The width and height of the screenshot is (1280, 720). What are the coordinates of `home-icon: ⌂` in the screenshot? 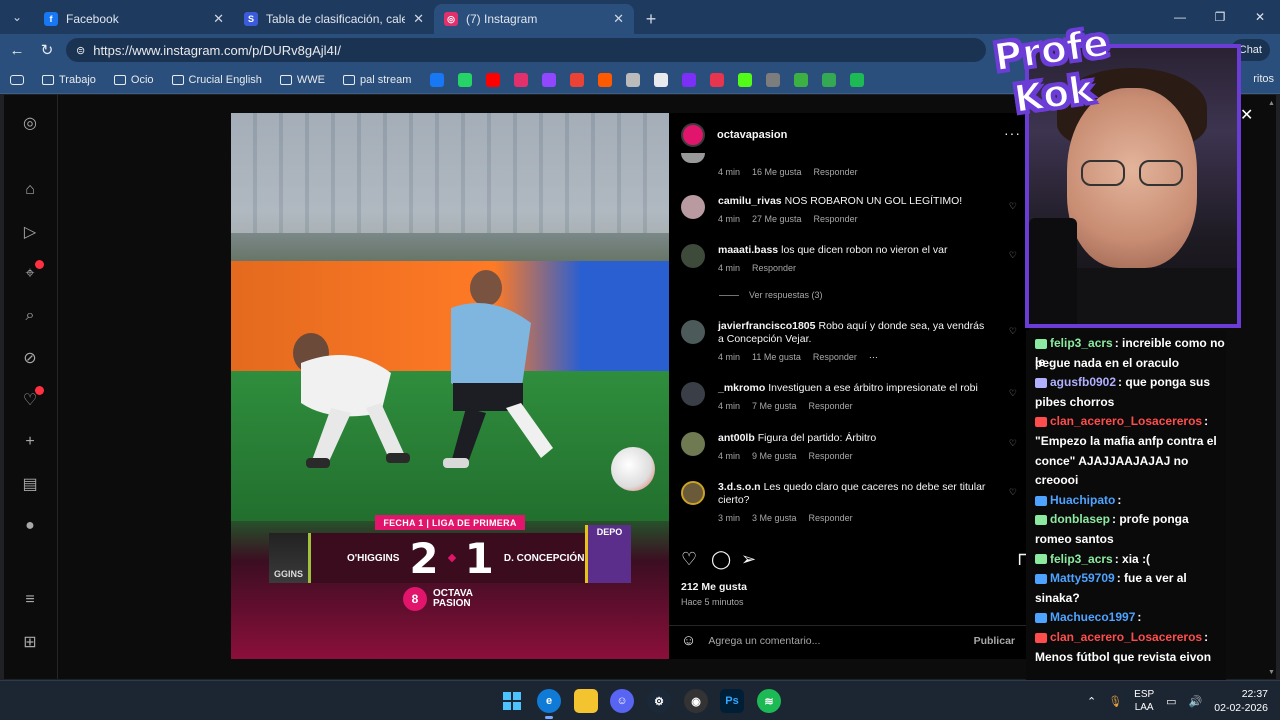 It's located at (30, 190).